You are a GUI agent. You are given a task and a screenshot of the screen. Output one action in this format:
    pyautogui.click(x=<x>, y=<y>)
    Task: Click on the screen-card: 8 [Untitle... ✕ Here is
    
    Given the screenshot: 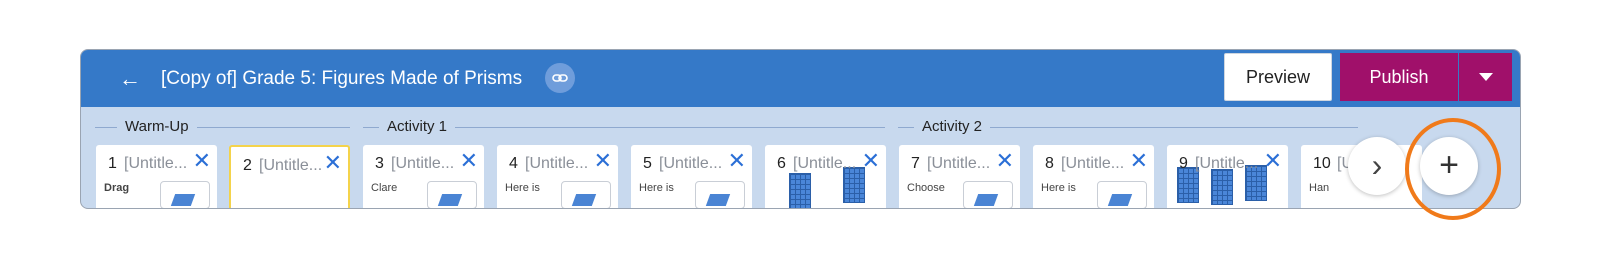 What is the action you would take?
    pyautogui.click(x=1093, y=176)
    